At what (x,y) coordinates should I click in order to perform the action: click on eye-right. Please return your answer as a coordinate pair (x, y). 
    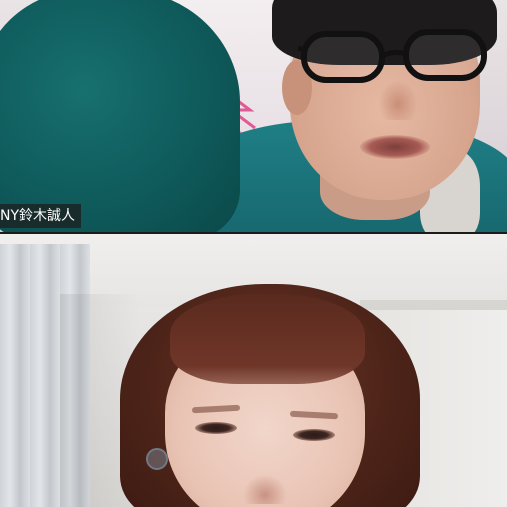
    Looking at the image, I should click on (314, 435).